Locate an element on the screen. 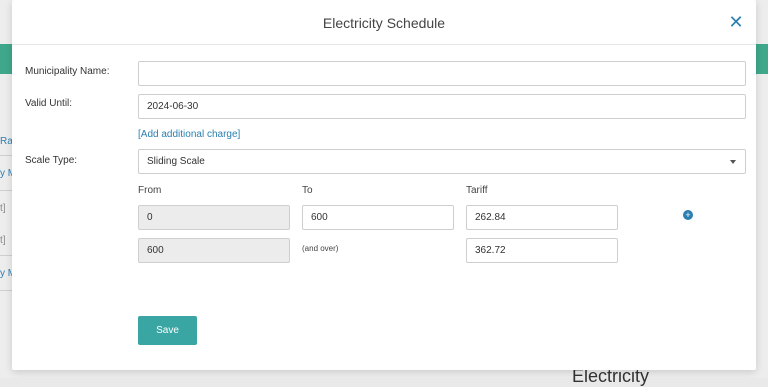  column-header-tariff: Tariff is located at coordinates (477, 190).